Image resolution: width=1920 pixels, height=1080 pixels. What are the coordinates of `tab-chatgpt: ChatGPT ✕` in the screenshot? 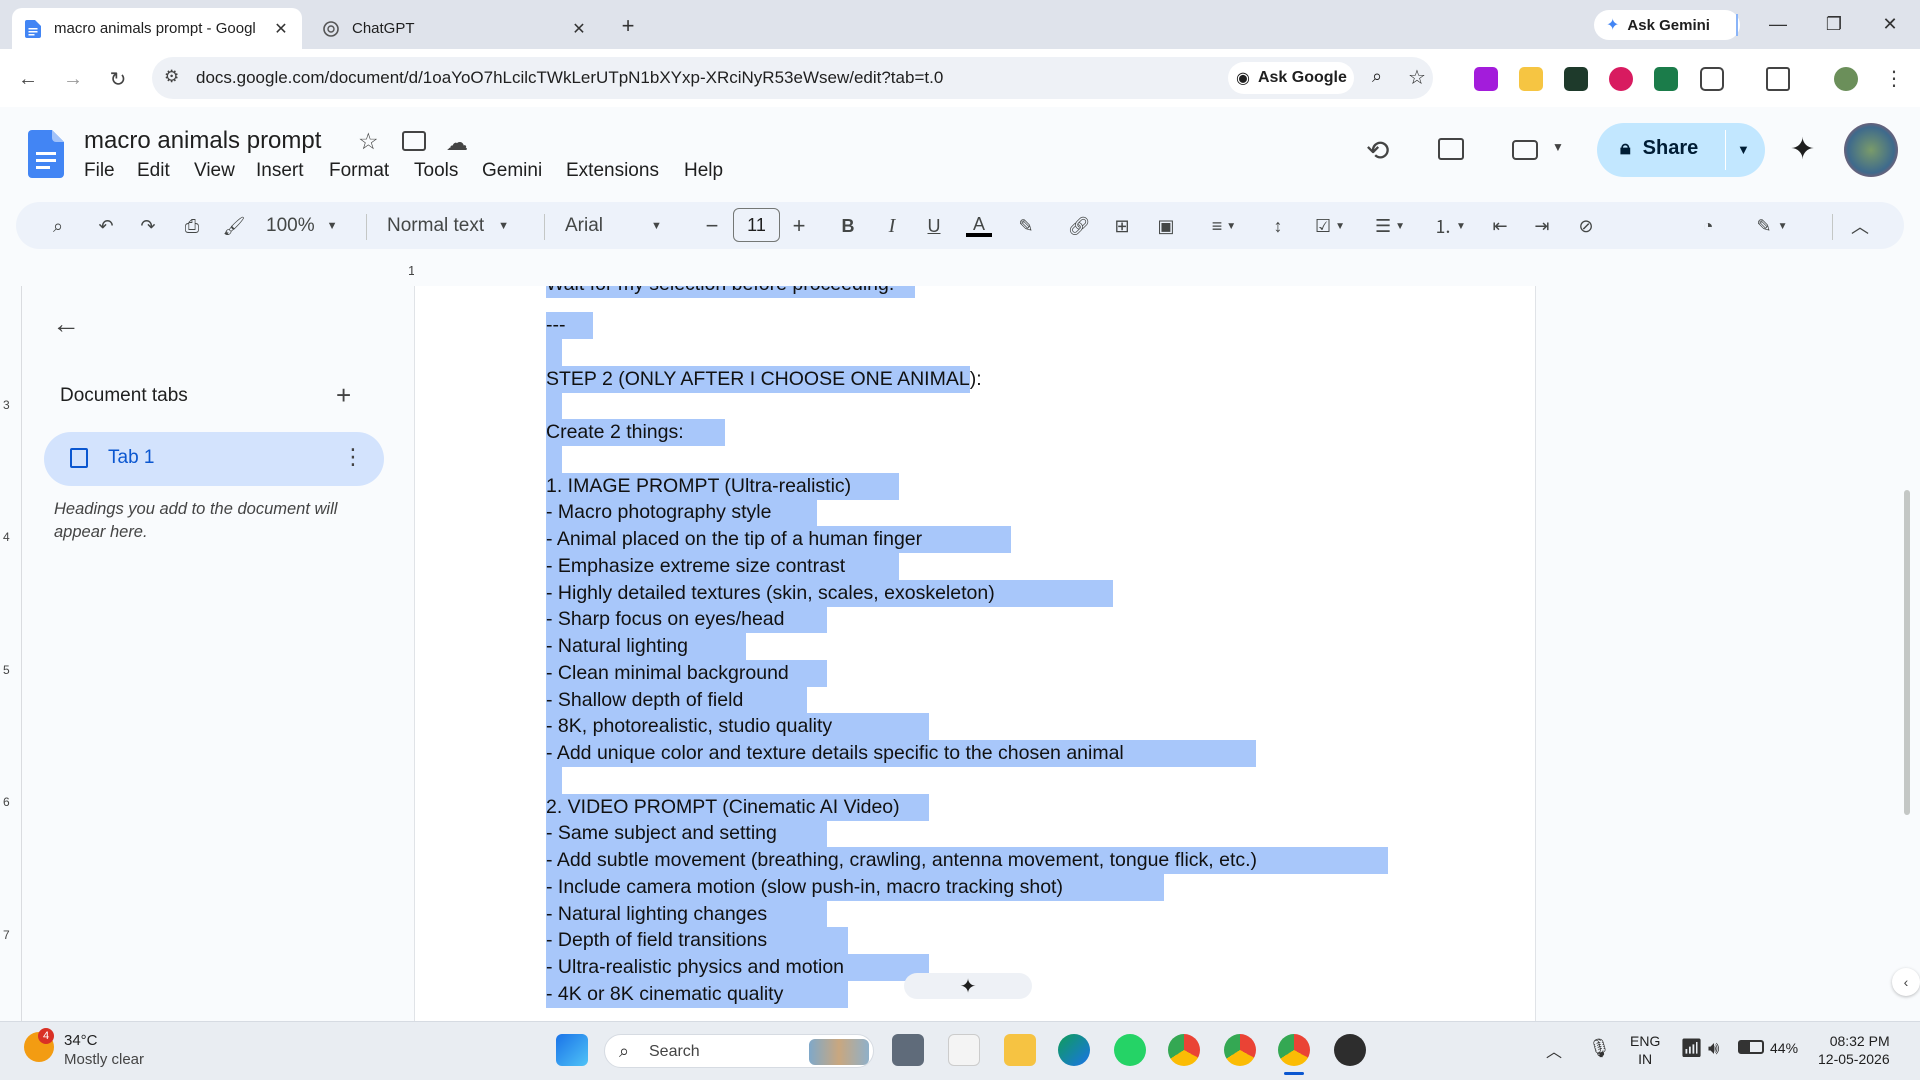 It's located at (455, 28).